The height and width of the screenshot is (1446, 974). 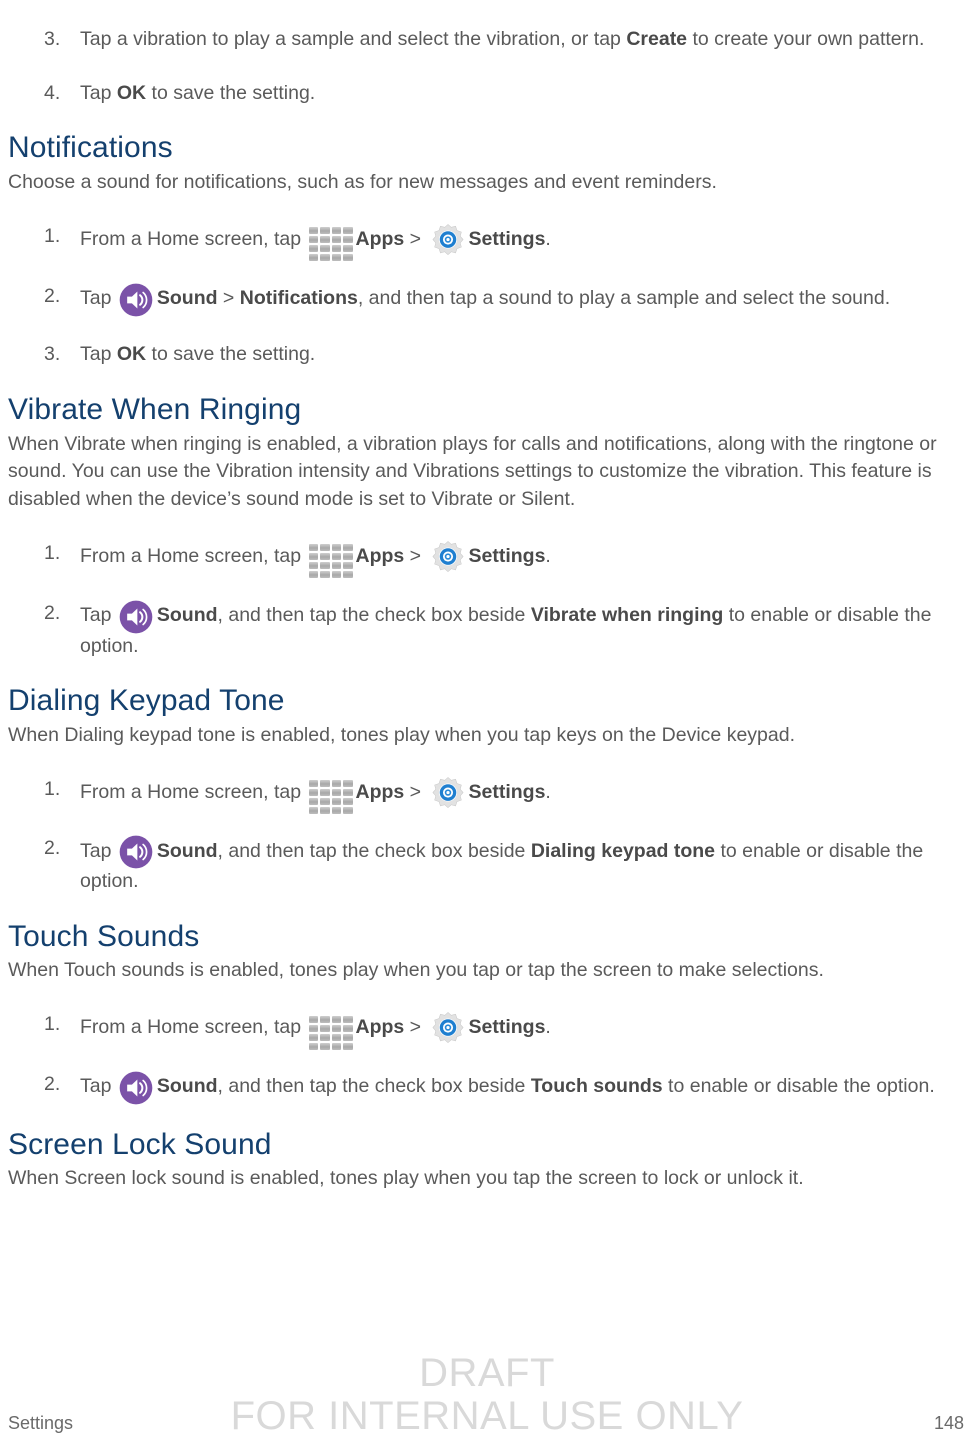 I want to click on page-footer: DRAFT FOR INTERNAL USE ONLY Settings 148, so click(x=487, y=1398).